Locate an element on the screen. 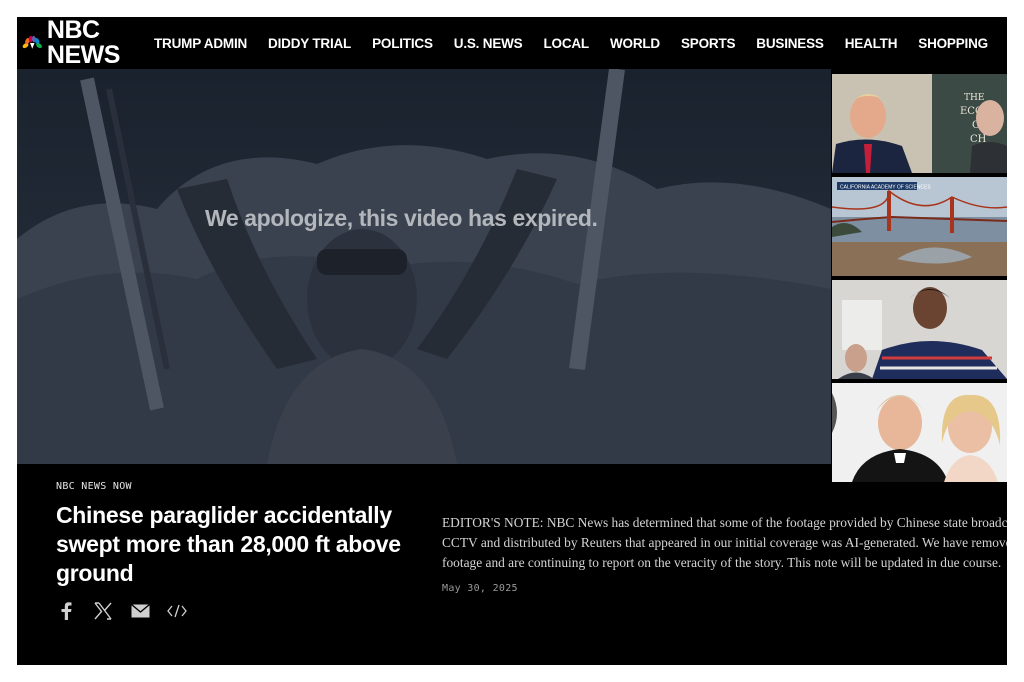 The width and height of the screenshot is (1024, 682). related-video-thumbnail: THE ECO C CH is located at coordinates (919, 123).